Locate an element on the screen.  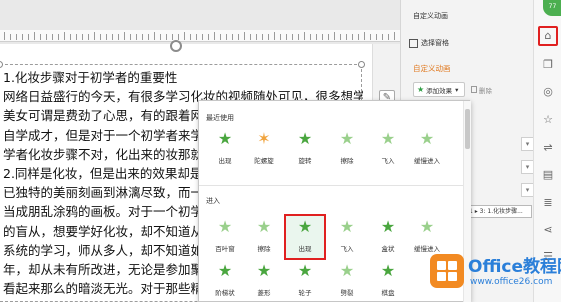
select-pane-button: 选择窗格 is located at coordinates (429, 43).